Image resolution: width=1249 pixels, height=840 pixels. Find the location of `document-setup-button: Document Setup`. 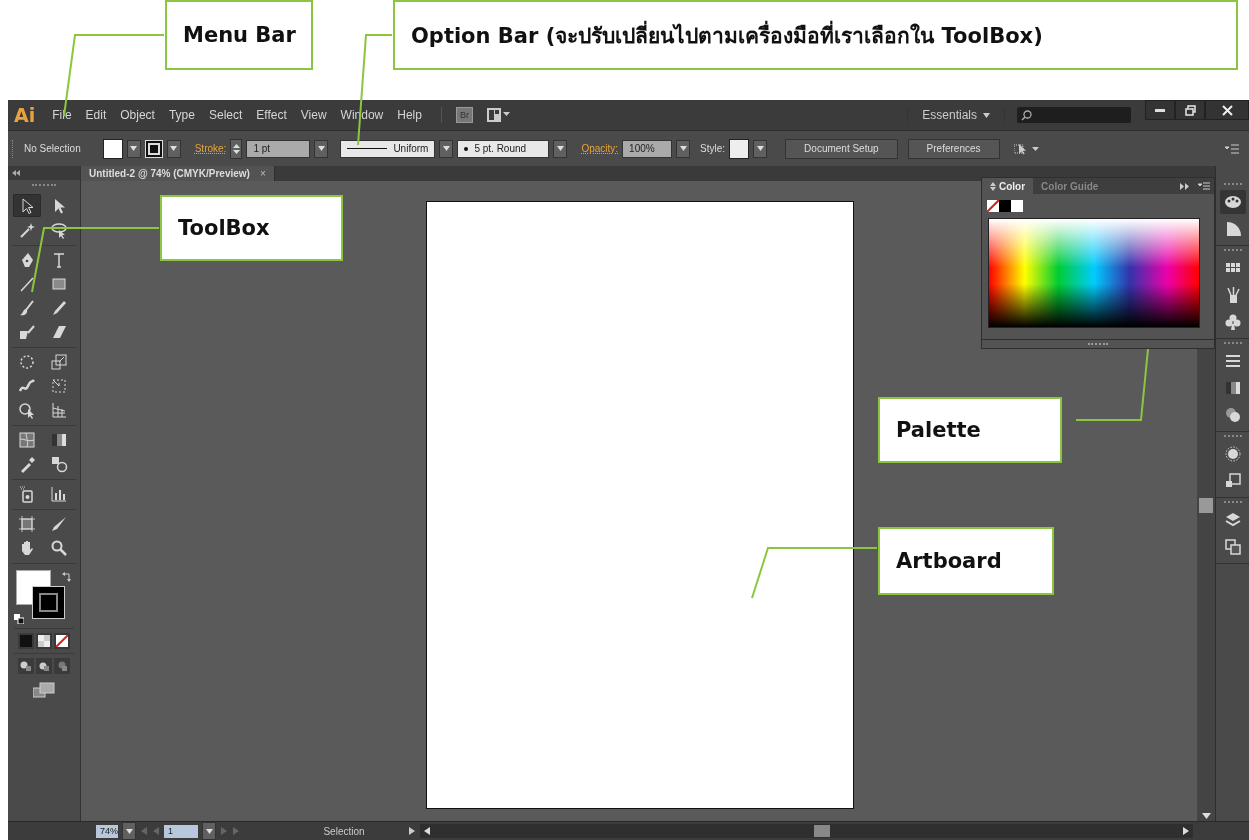

document-setup-button: Document Setup is located at coordinates (841, 148).